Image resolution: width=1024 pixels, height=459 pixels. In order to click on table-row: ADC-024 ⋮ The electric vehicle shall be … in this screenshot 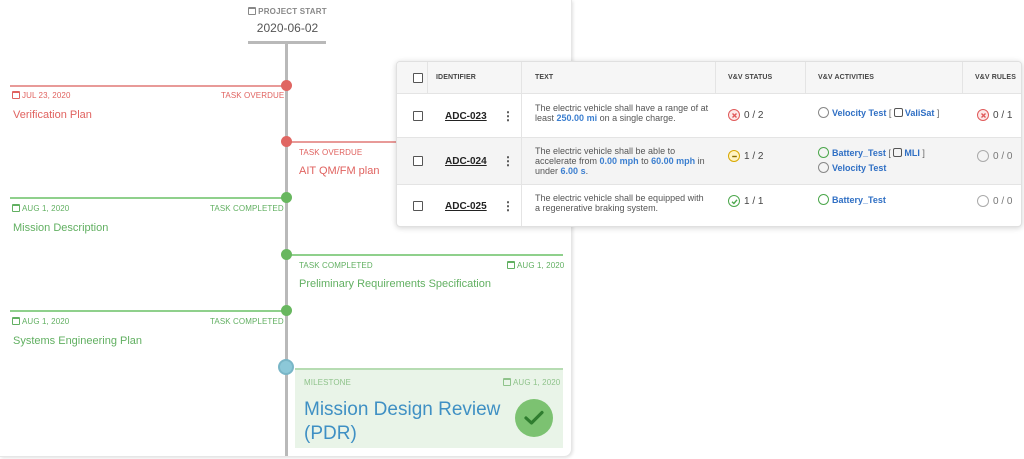, I will do `click(709, 161)`.